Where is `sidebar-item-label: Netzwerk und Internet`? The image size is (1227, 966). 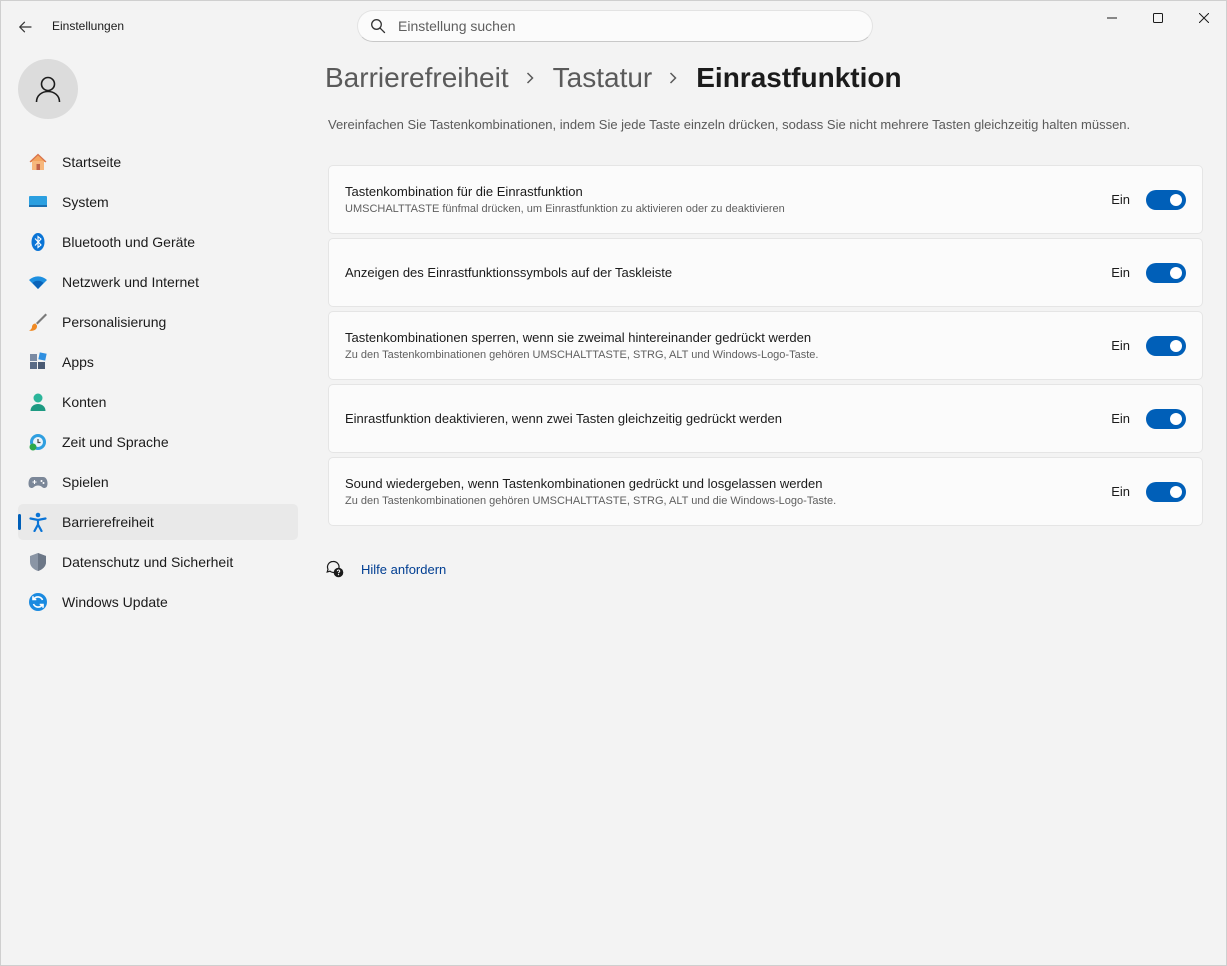
sidebar-item-label: Netzwerk und Internet is located at coordinates (130, 282).